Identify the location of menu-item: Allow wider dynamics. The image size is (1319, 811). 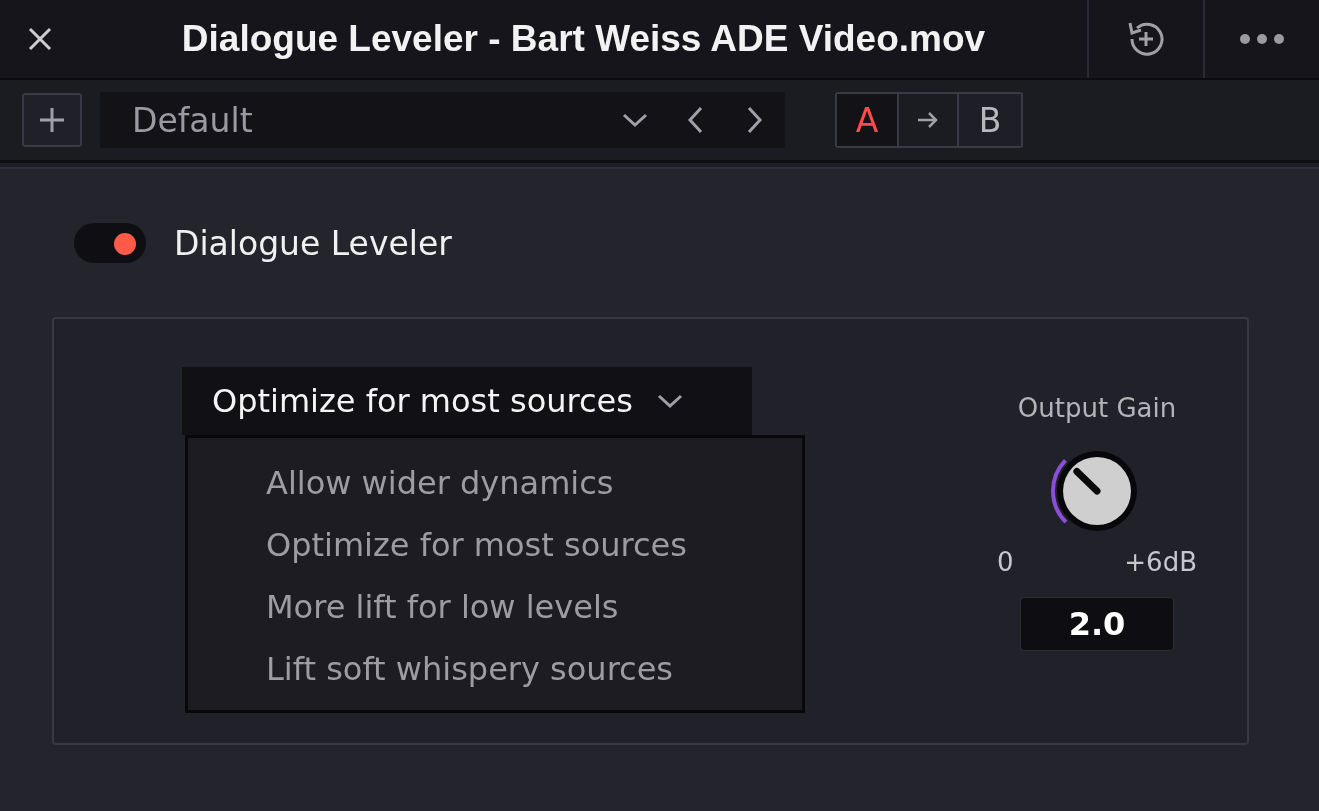
(495, 483).